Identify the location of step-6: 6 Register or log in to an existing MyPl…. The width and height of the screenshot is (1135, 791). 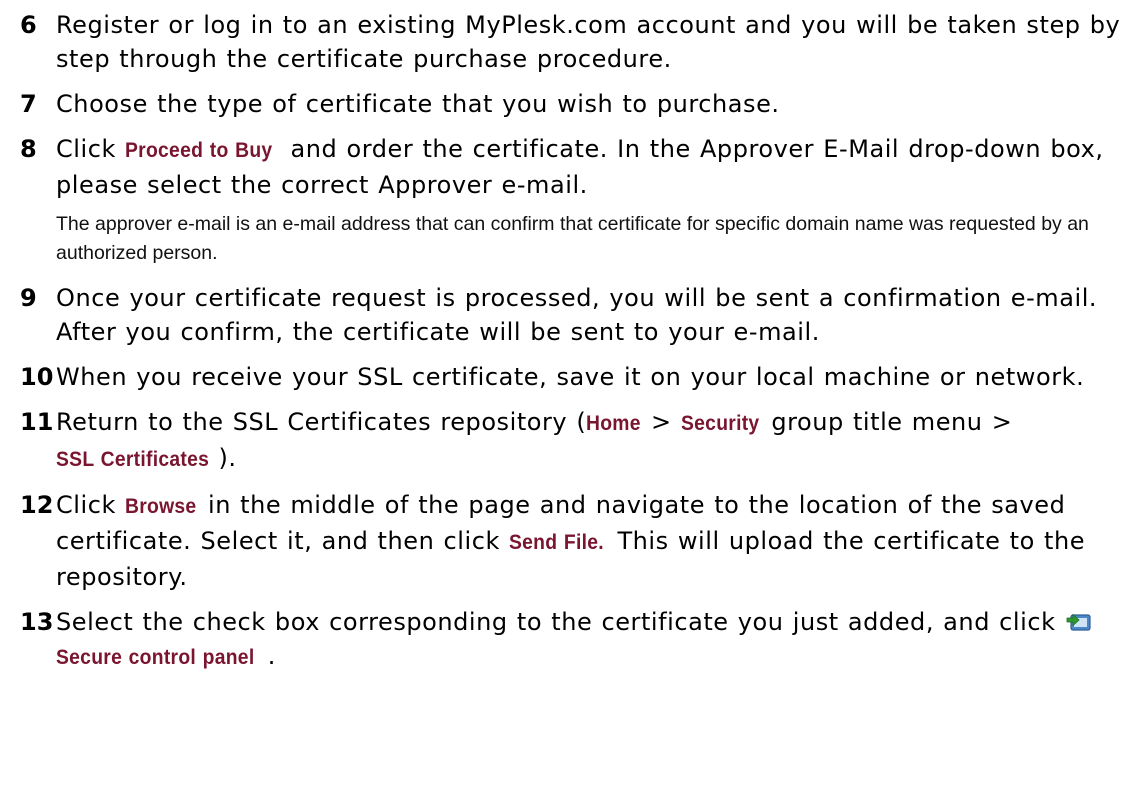
(575, 42).